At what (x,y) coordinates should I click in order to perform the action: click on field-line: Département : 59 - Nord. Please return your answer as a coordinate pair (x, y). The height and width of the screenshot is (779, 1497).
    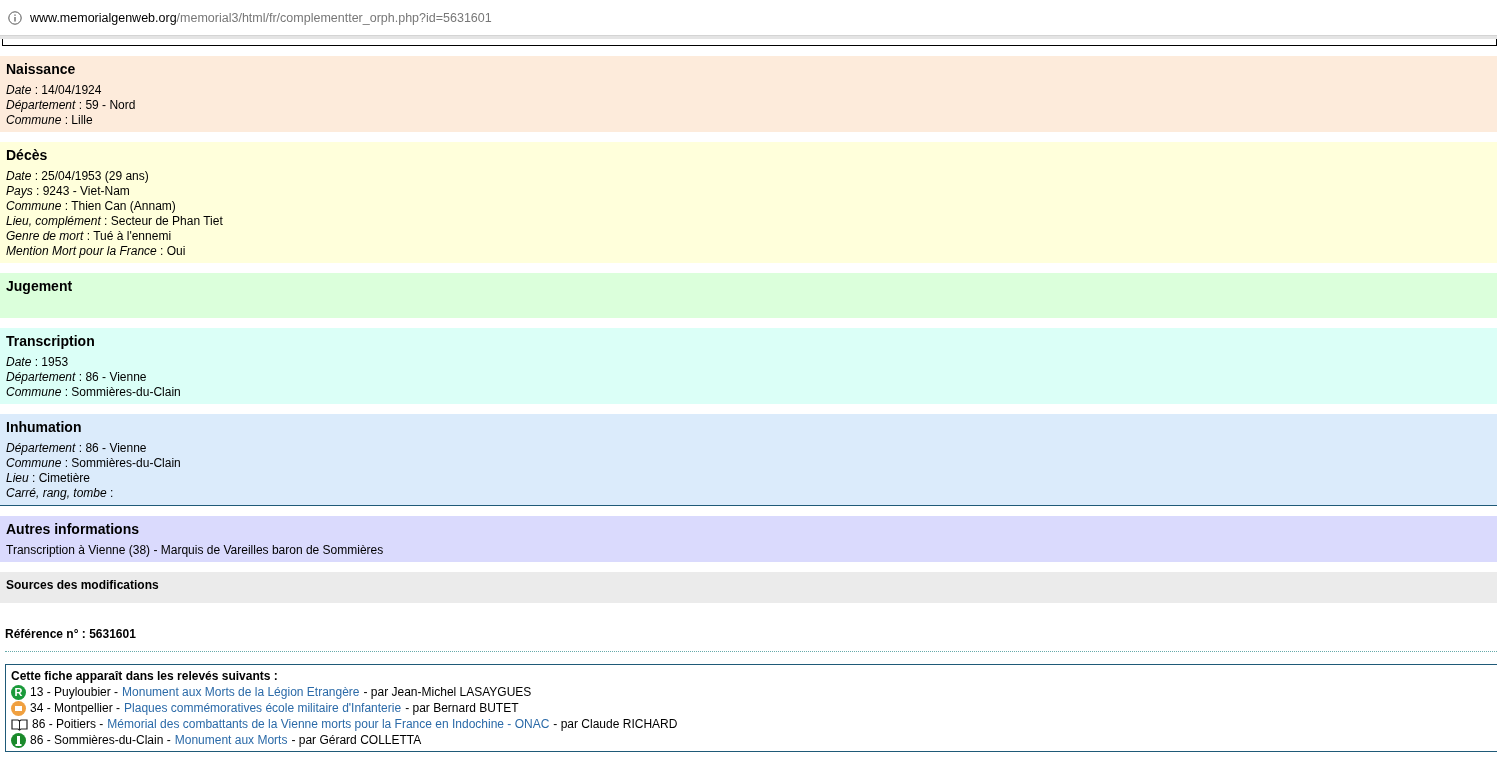
    Looking at the image, I should click on (71, 105).